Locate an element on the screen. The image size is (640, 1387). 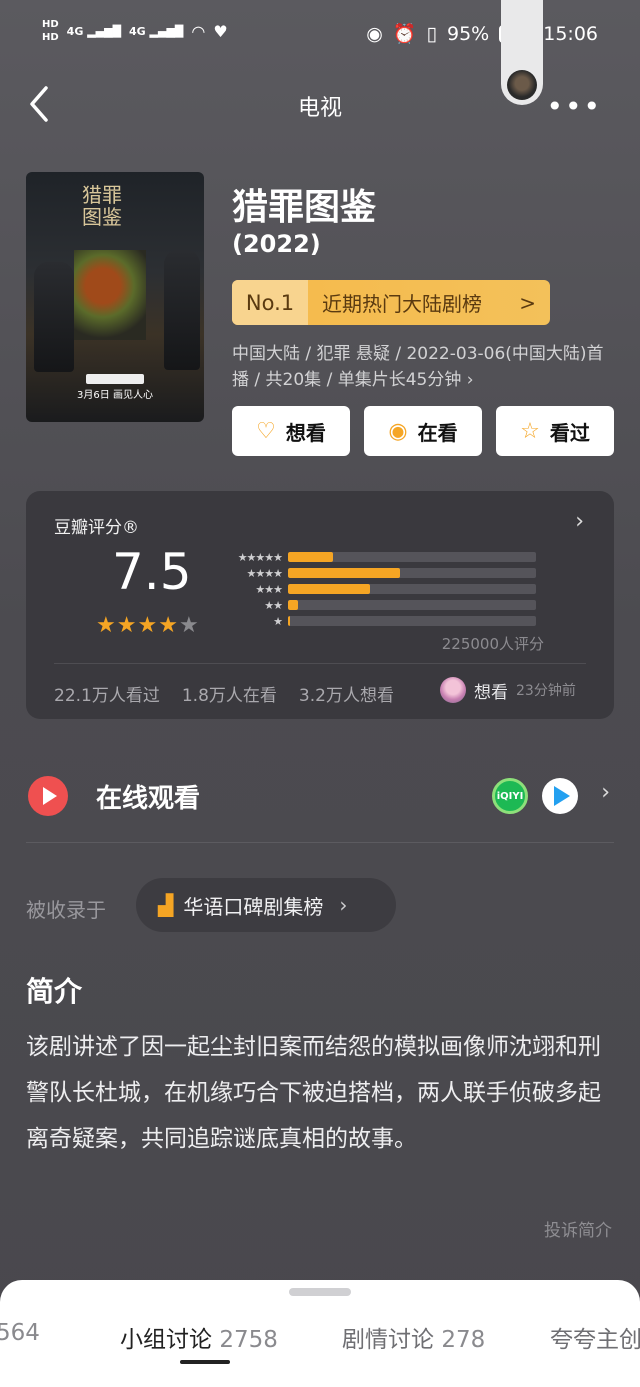
tab-partial: 564 is located at coordinates (20, 1333).